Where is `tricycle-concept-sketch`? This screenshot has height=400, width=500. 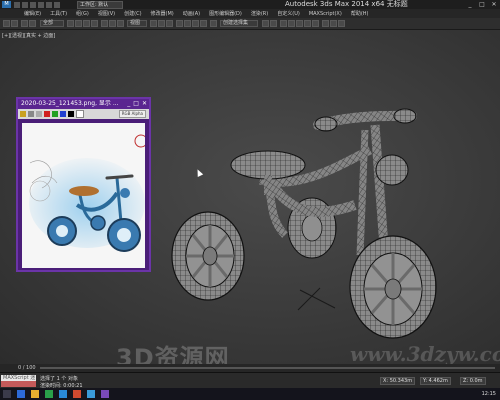
tricycle-concept-sketch is located at coordinates (87, 193).